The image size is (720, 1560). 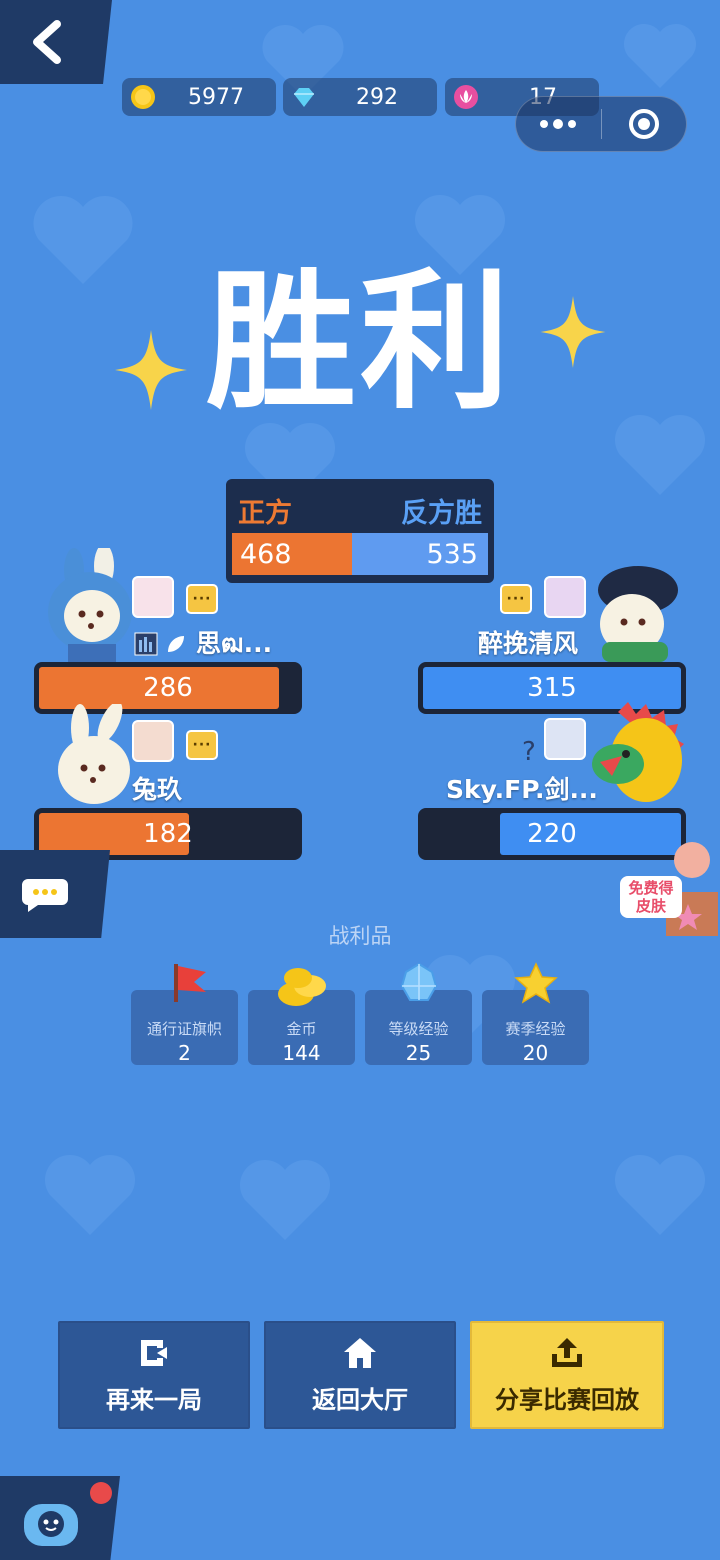 What do you see at coordinates (157, 789) in the screenshot?
I see `player-name-left-2: 兔玖` at bounding box center [157, 789].